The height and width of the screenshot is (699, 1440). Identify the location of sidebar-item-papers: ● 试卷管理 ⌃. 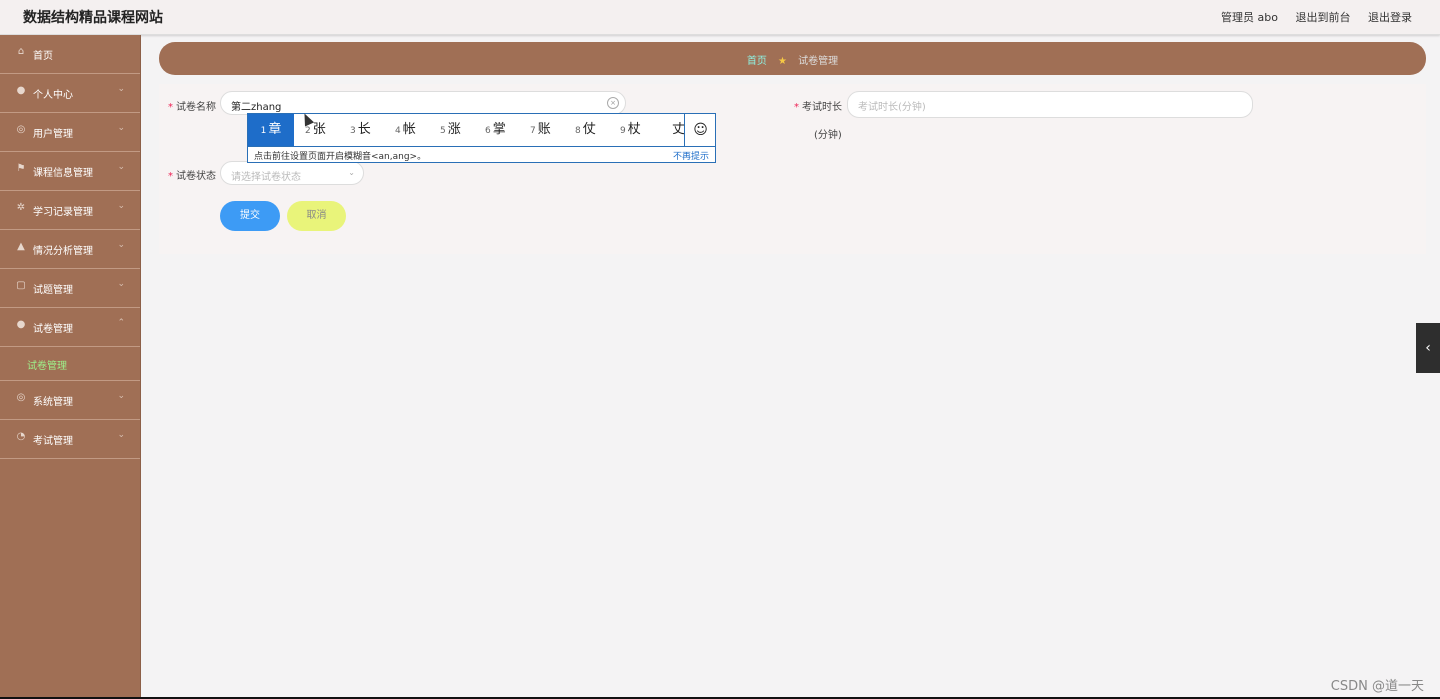
(70, 327).